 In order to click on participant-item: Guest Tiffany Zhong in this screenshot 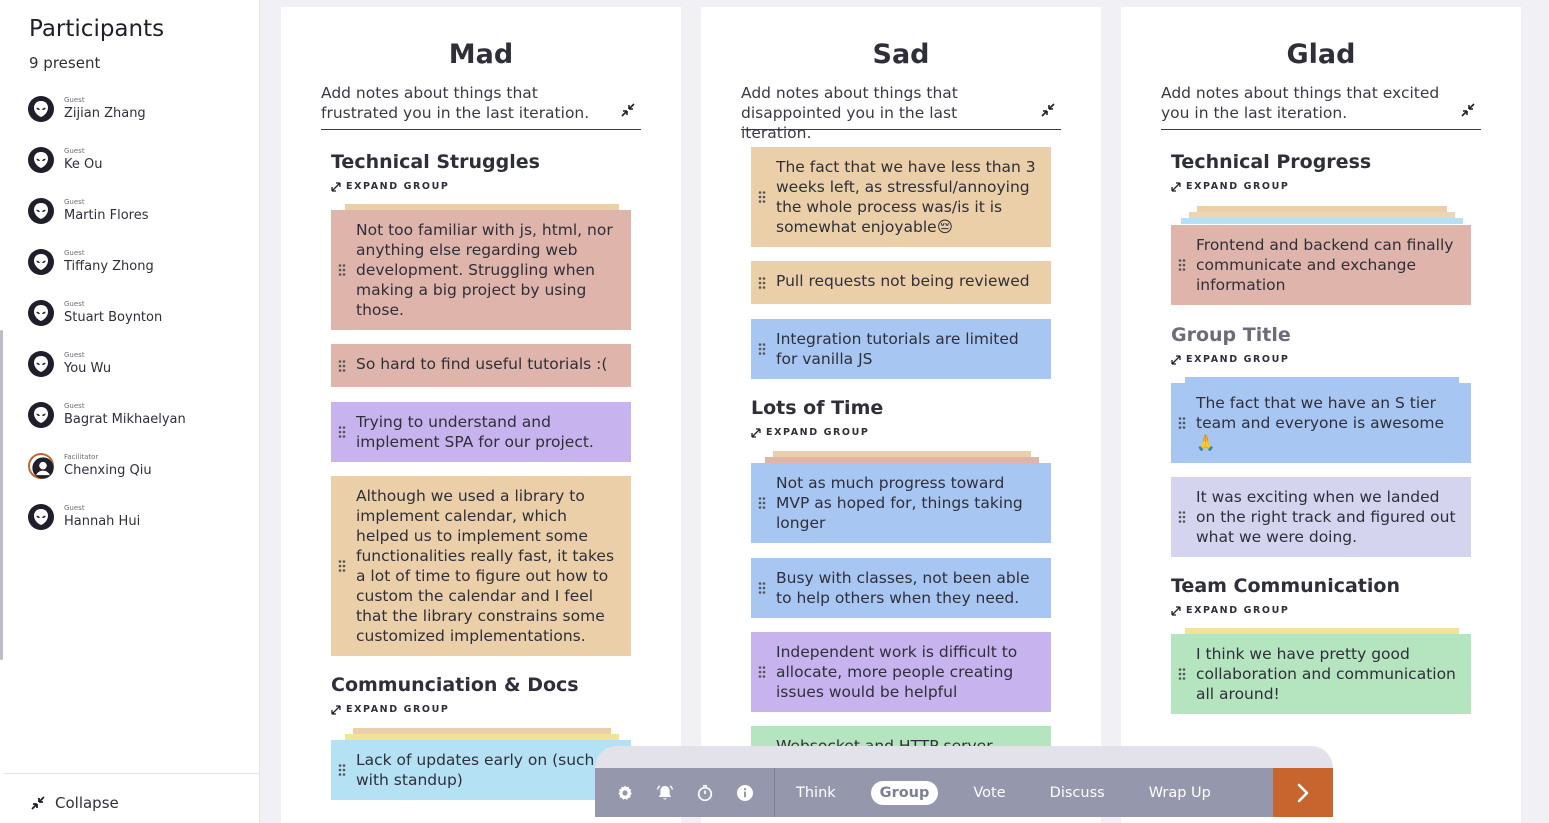, I will do `click(139, 272)`.